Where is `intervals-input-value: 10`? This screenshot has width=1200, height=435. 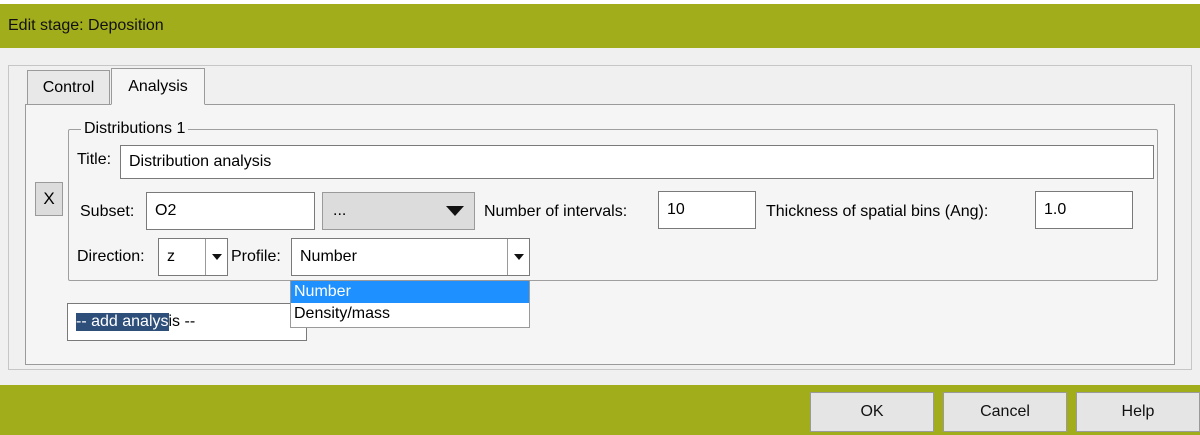
intervals-input-value: 10 is located at coordinates (676, 209).